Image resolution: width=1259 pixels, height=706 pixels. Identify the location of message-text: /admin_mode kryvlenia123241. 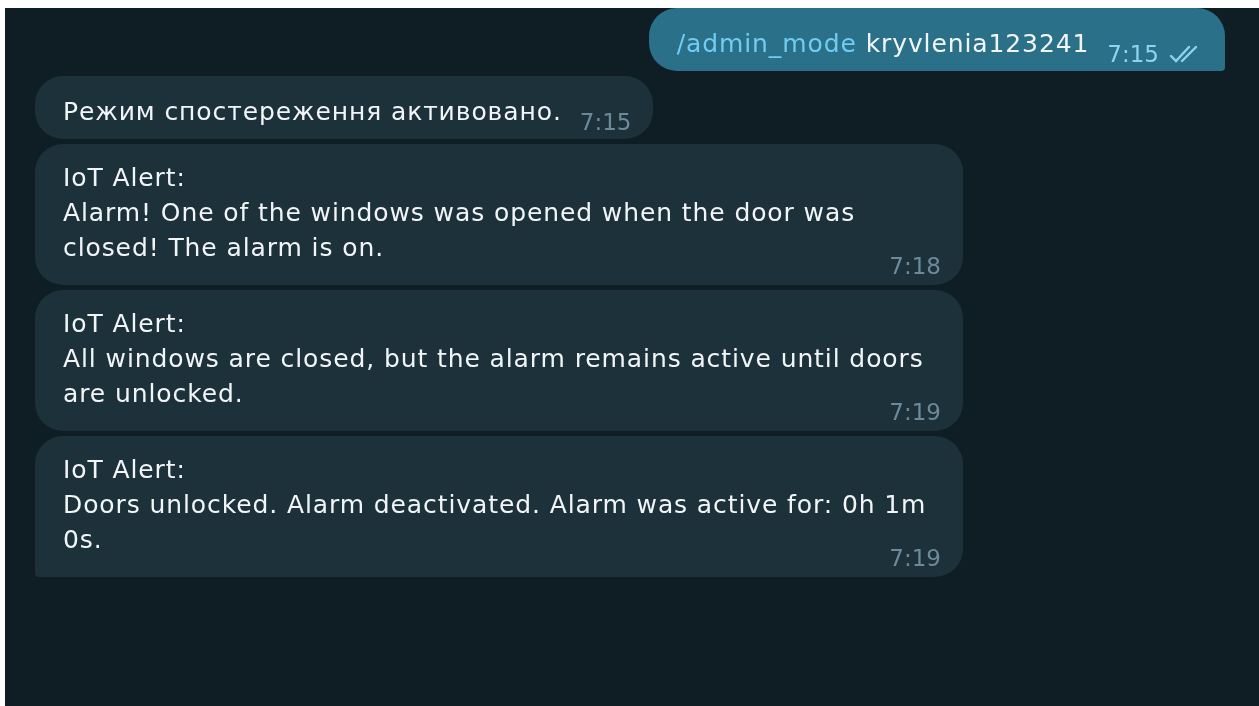
(883, 44).